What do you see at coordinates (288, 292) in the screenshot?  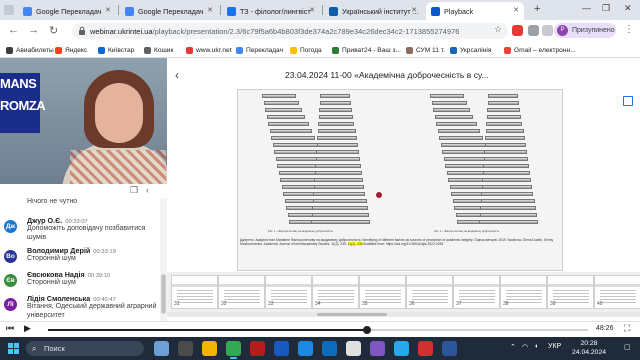 I see `slide-thumbnail: 33` at bounding box center [288, 292].